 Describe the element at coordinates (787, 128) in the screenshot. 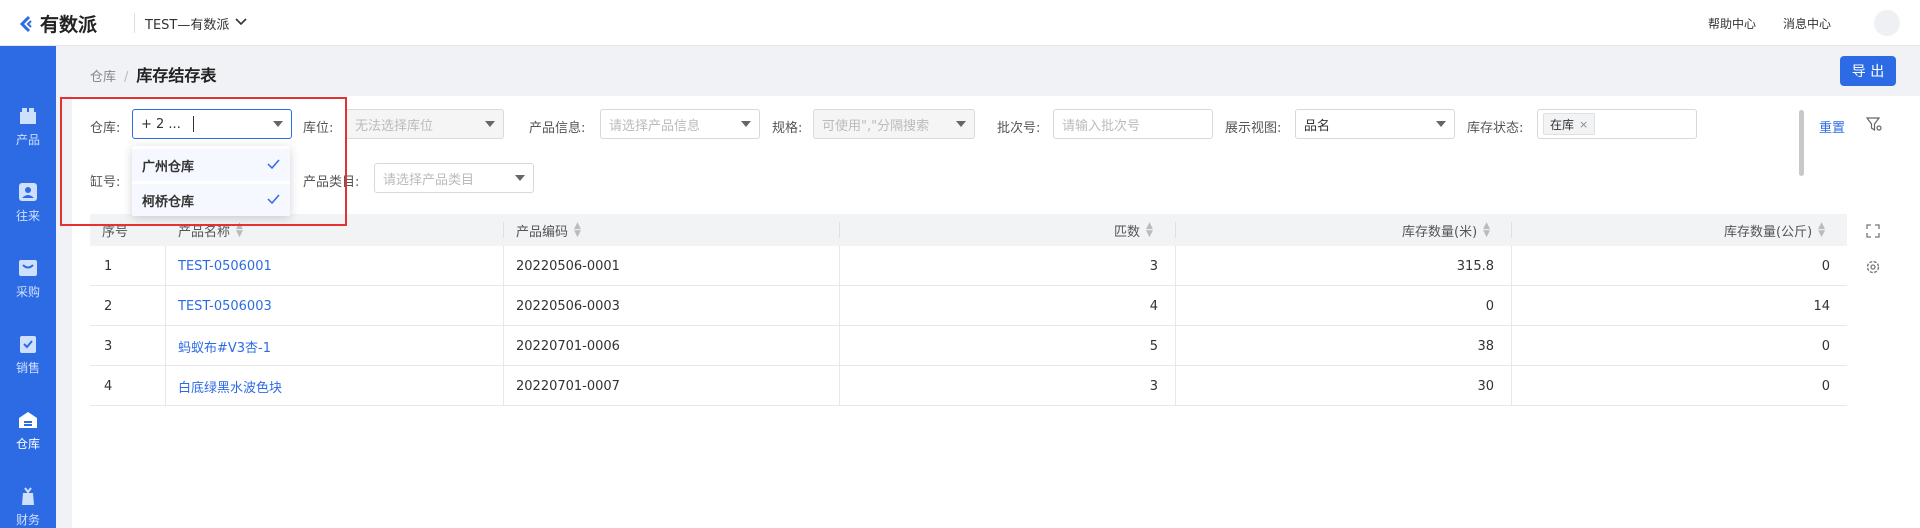

I see `spec-label: 规格:` at that location.